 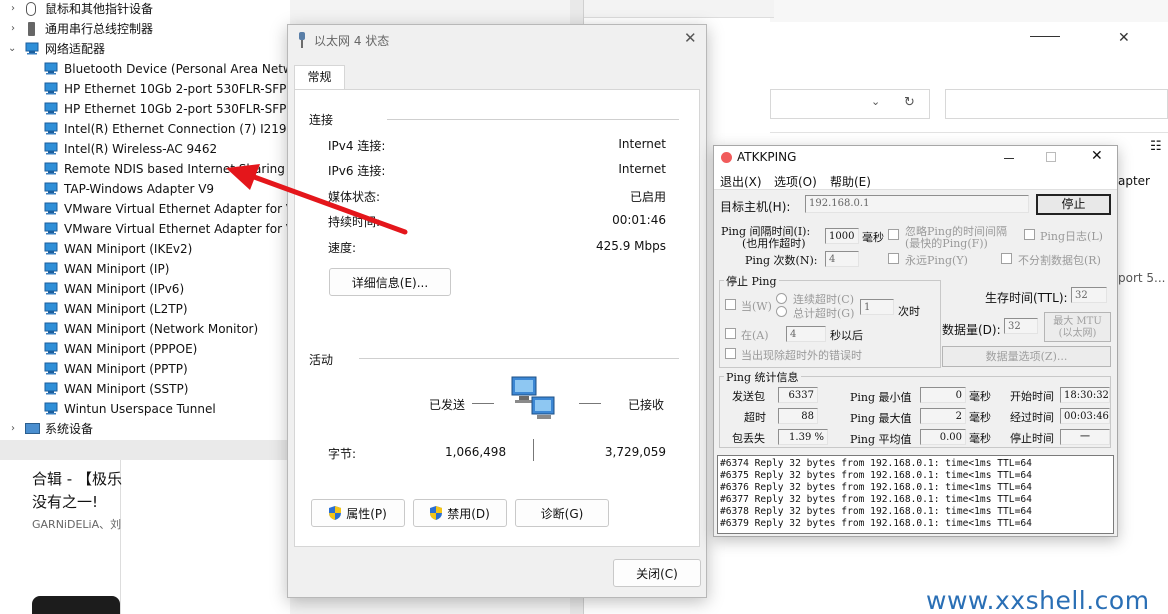 What do you see at coordinates (915, 158) in the screenshot?
I see `title-bar: ATKKPING ✕` at bounding box center [915, 158].